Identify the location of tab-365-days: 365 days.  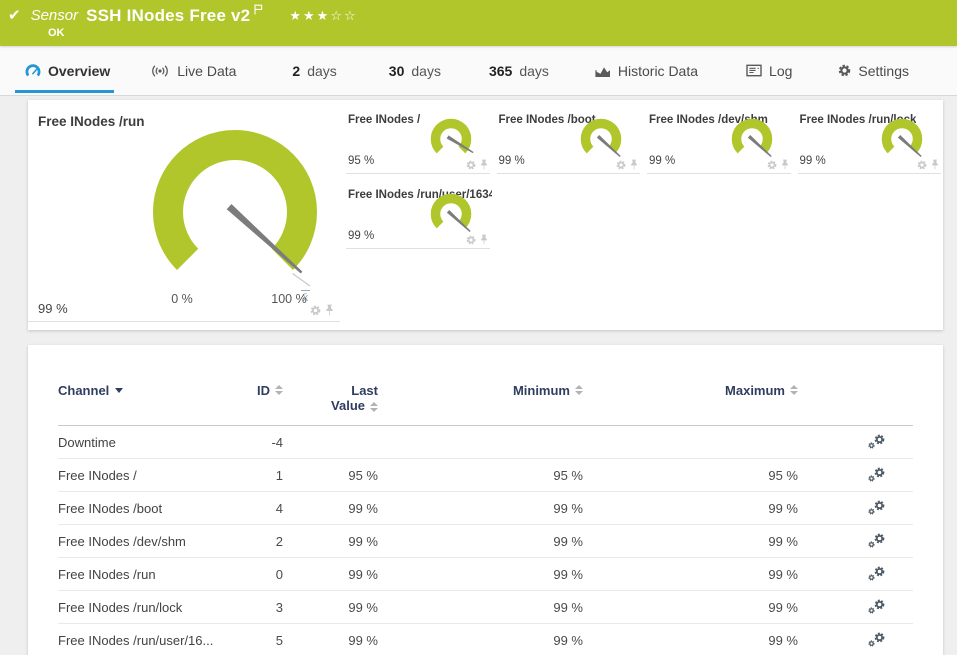
(519, 70).